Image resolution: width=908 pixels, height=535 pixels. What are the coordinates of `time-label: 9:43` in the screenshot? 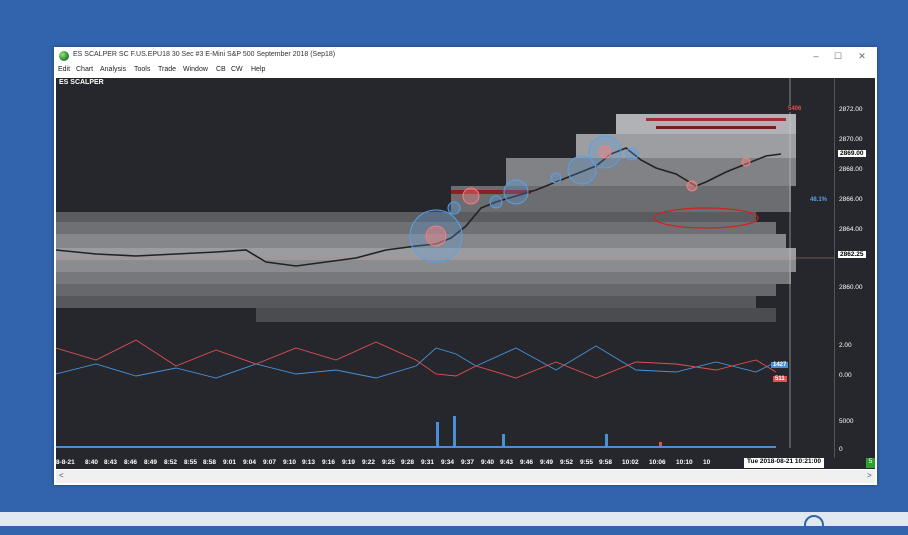 It's located at (507, 462).